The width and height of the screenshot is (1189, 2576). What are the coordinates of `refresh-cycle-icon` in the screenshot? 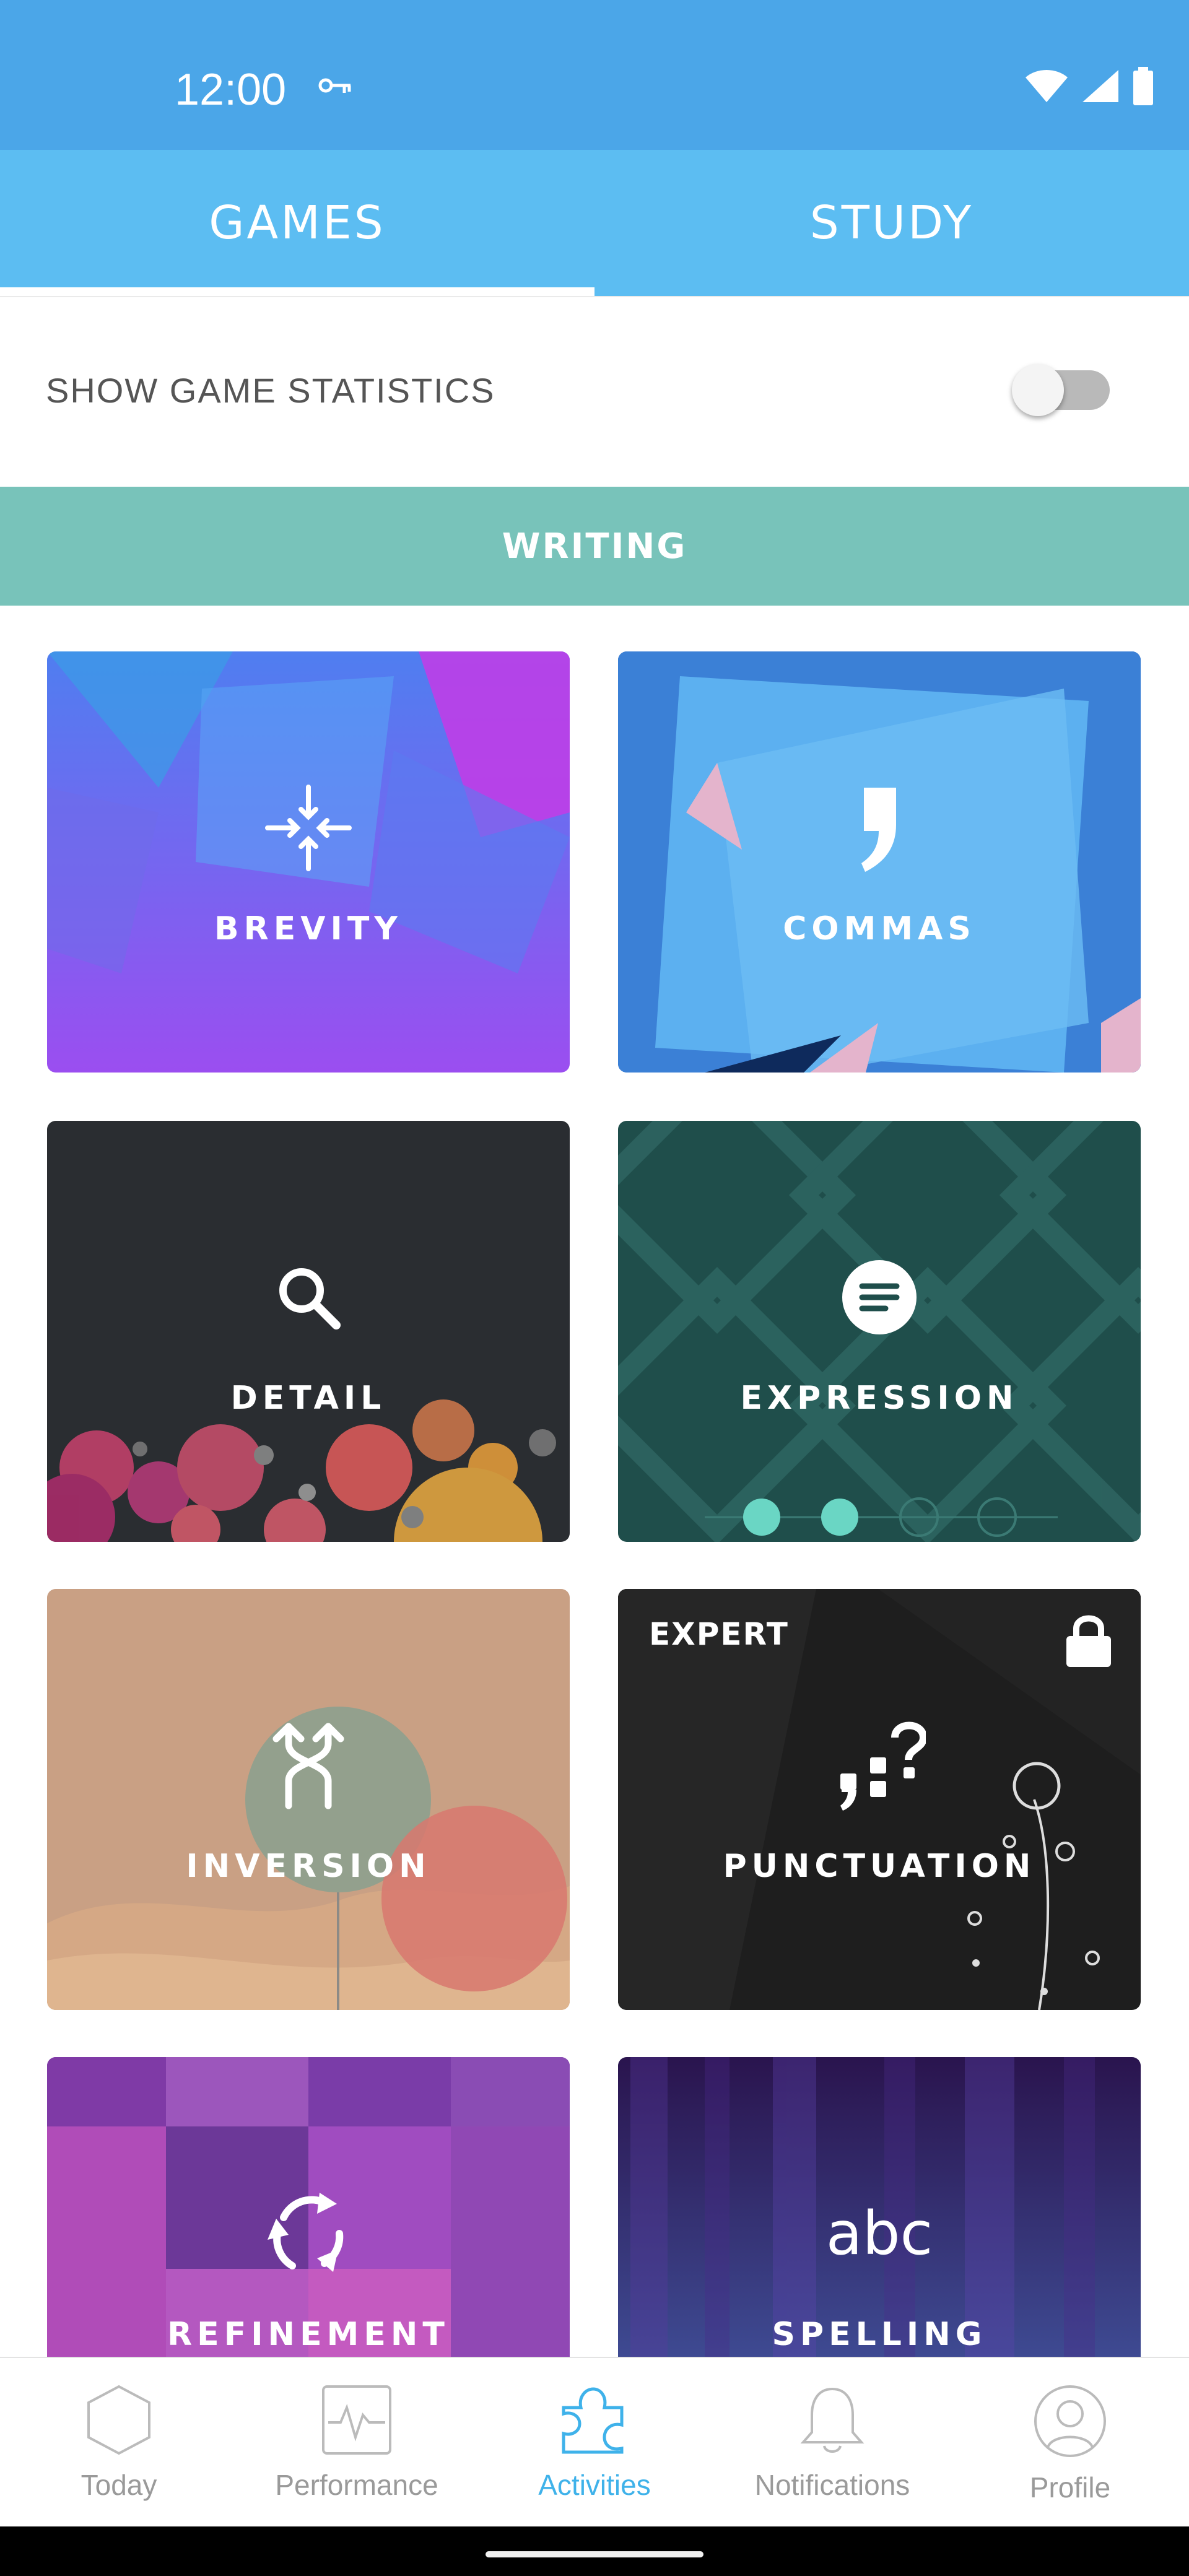 It's located at (308, 2233).